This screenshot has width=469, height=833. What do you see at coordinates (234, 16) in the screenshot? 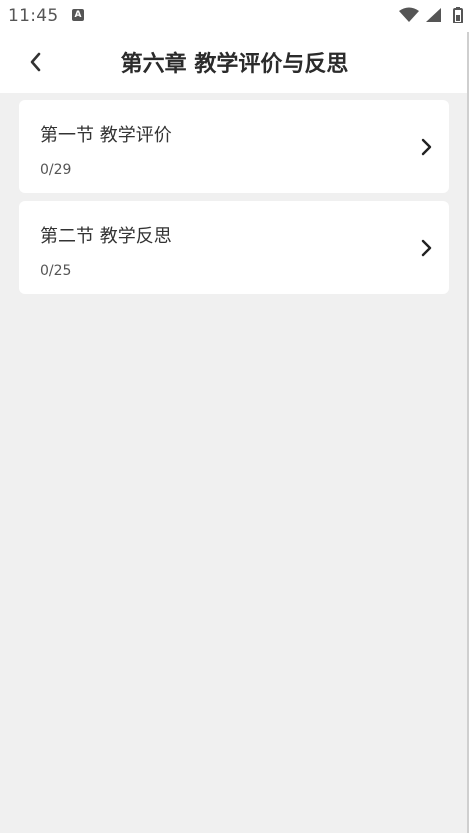
I see `status-bar: 11:45 A` at bounding box center [234, 16].